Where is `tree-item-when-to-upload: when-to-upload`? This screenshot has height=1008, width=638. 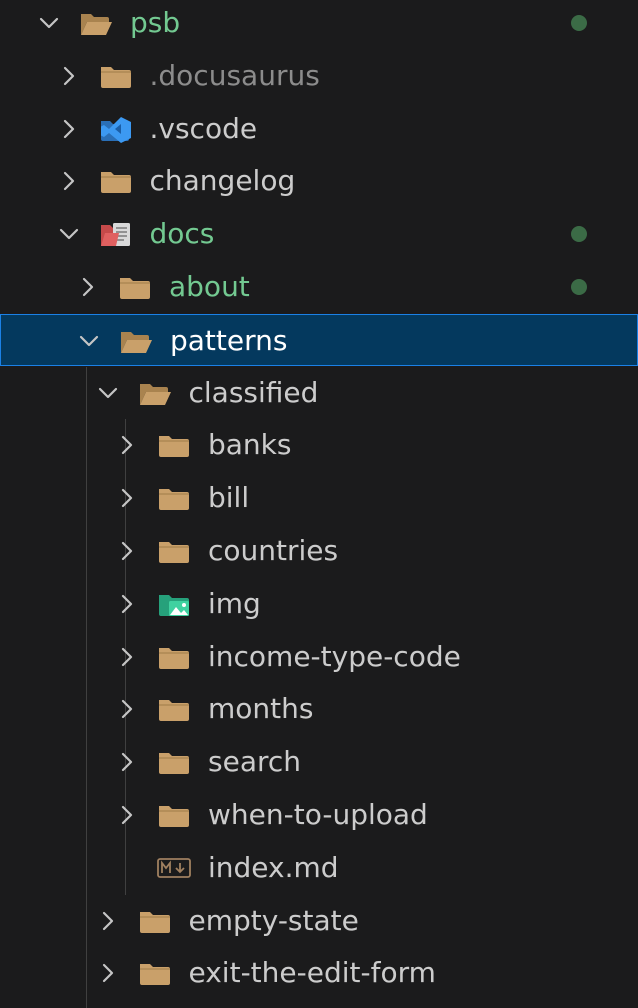 tree-item-when-to-upload: when-to-upload is located at coordinates (319, 815).